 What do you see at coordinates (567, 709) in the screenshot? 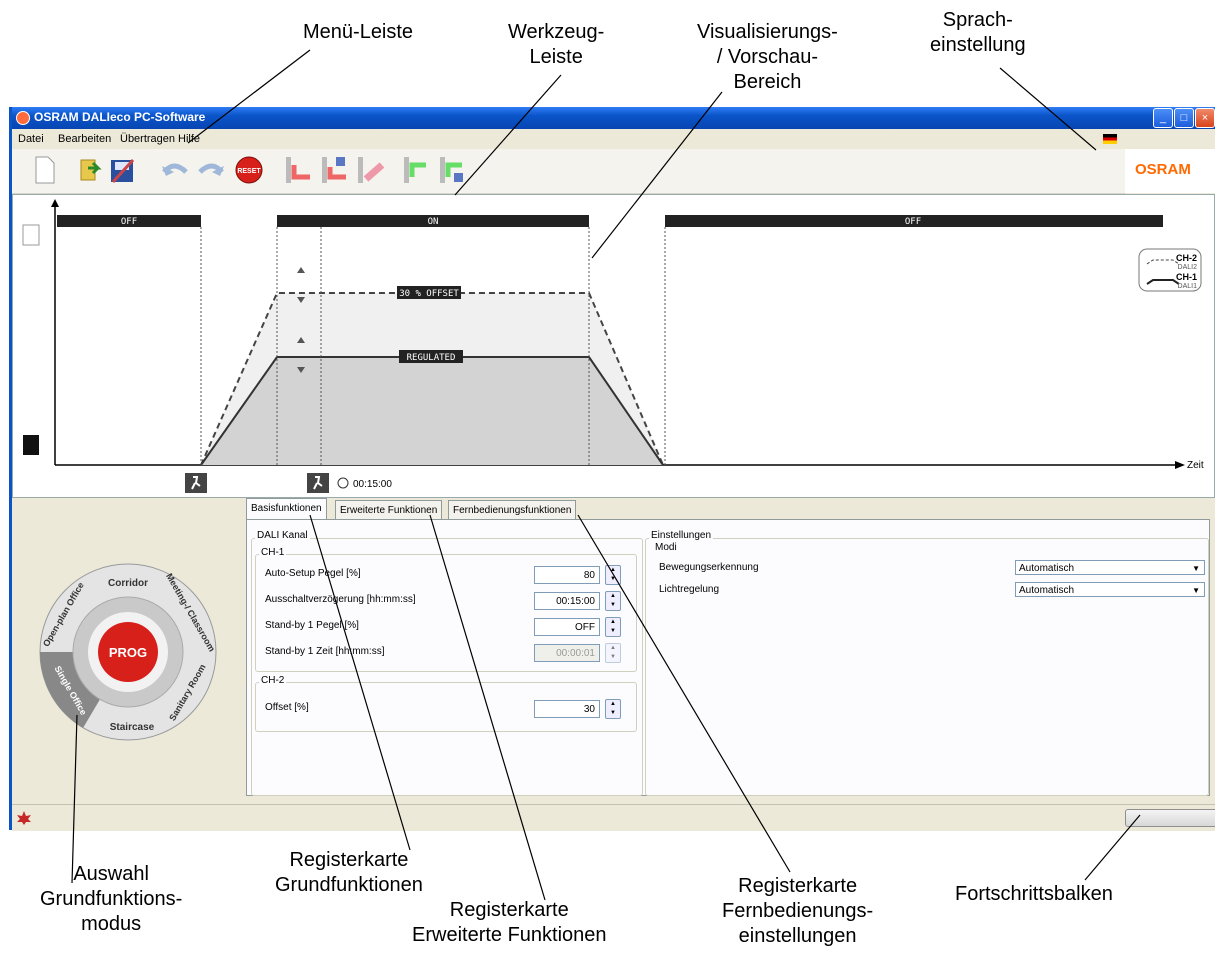
I see `offset-input: 30` at bounding box center [567, 709].